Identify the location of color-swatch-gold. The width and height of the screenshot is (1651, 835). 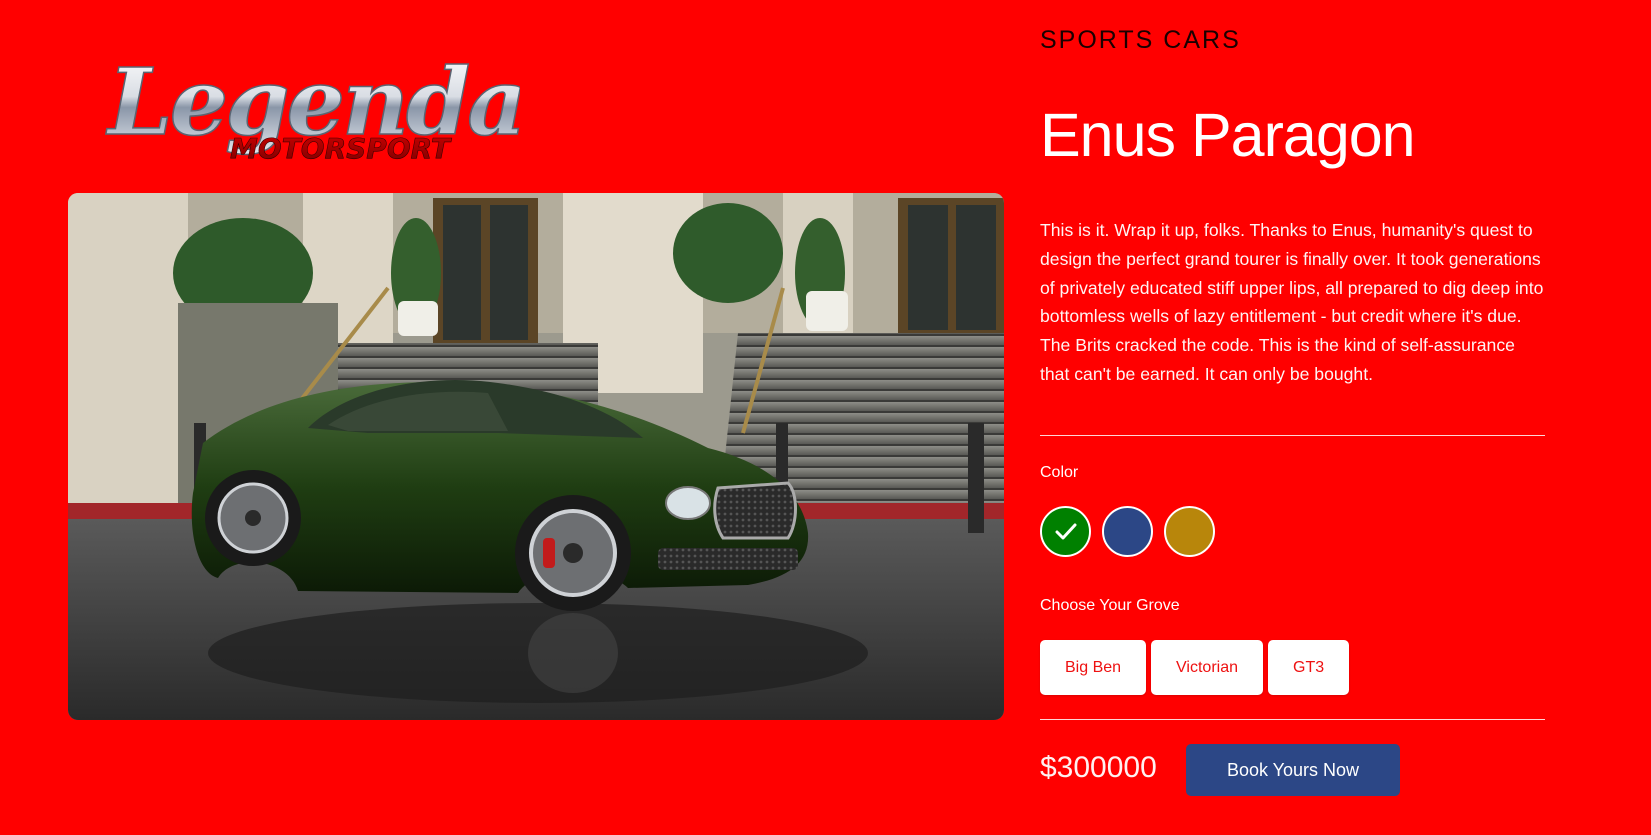
(1189, 531).